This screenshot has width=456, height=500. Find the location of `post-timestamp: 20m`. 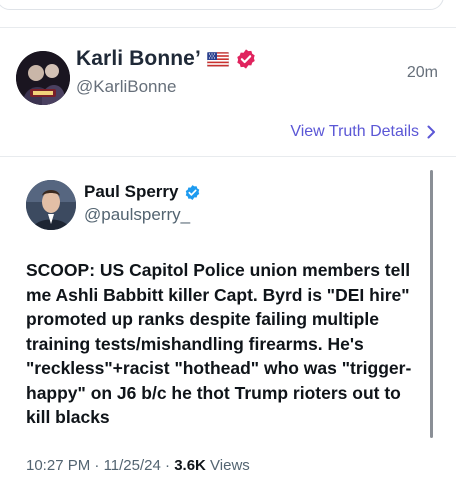

post-timestamp: 20m is located at coordinates (422, 72).